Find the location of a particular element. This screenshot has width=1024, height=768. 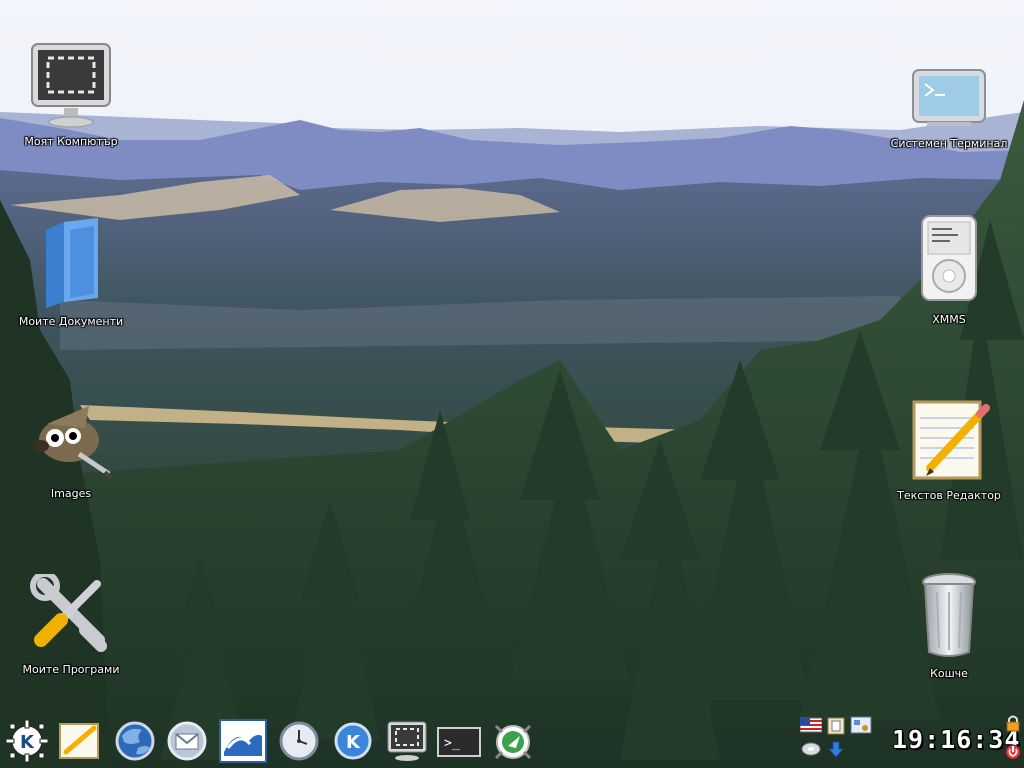

kde-gear-icon: K is located at coordinates (353, 741).